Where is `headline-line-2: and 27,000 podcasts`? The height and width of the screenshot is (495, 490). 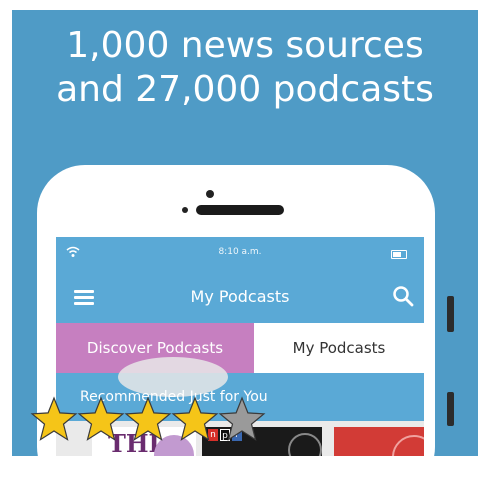 headline-line-2: and 27,000 podcasts is located at coordinates (245, 89).